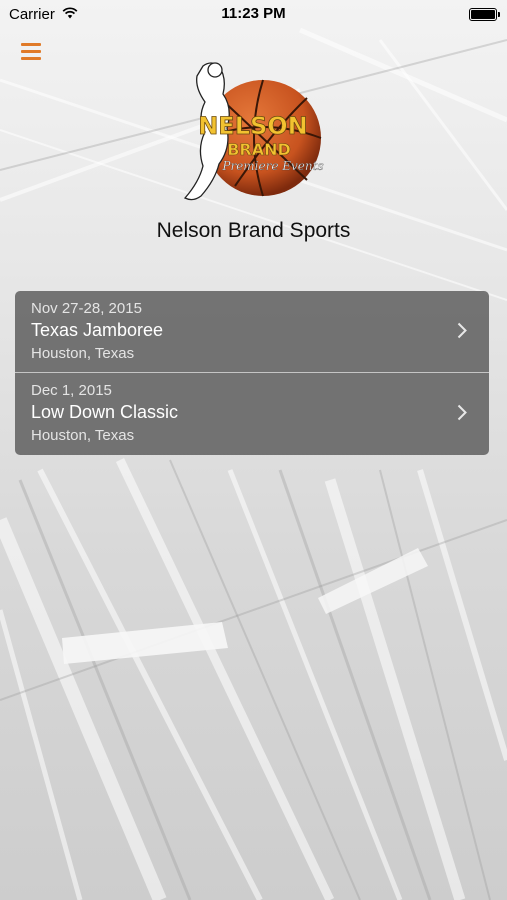 The image size is (507, 900). I want to click on status-time: 11:23 PM, so click(253, 13).